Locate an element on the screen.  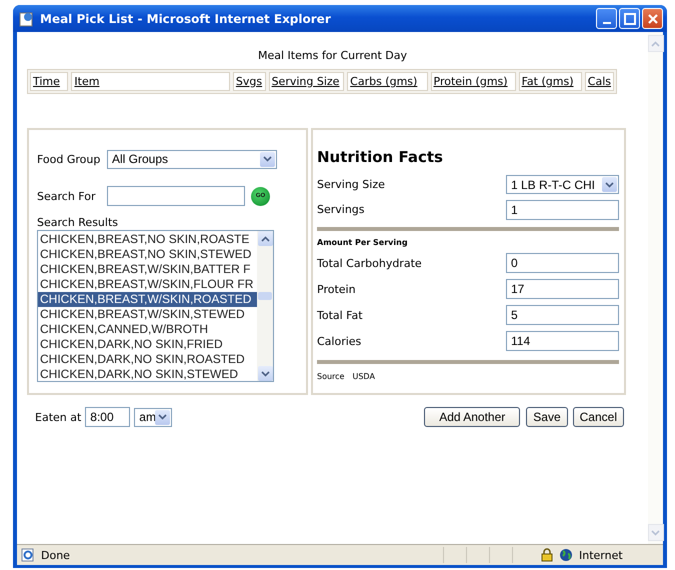
minimize-icon is located at coordinates (606, 23).